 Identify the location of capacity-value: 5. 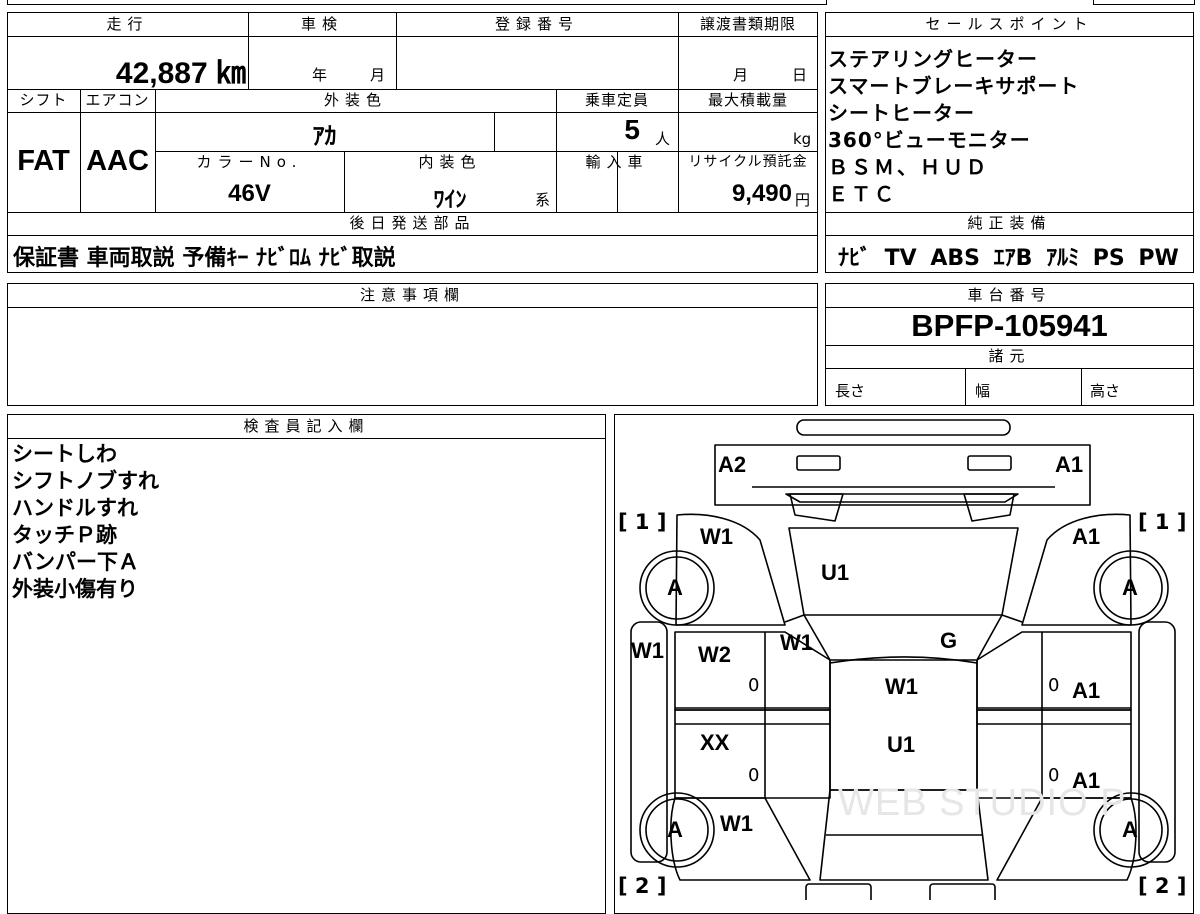
(632, 129).